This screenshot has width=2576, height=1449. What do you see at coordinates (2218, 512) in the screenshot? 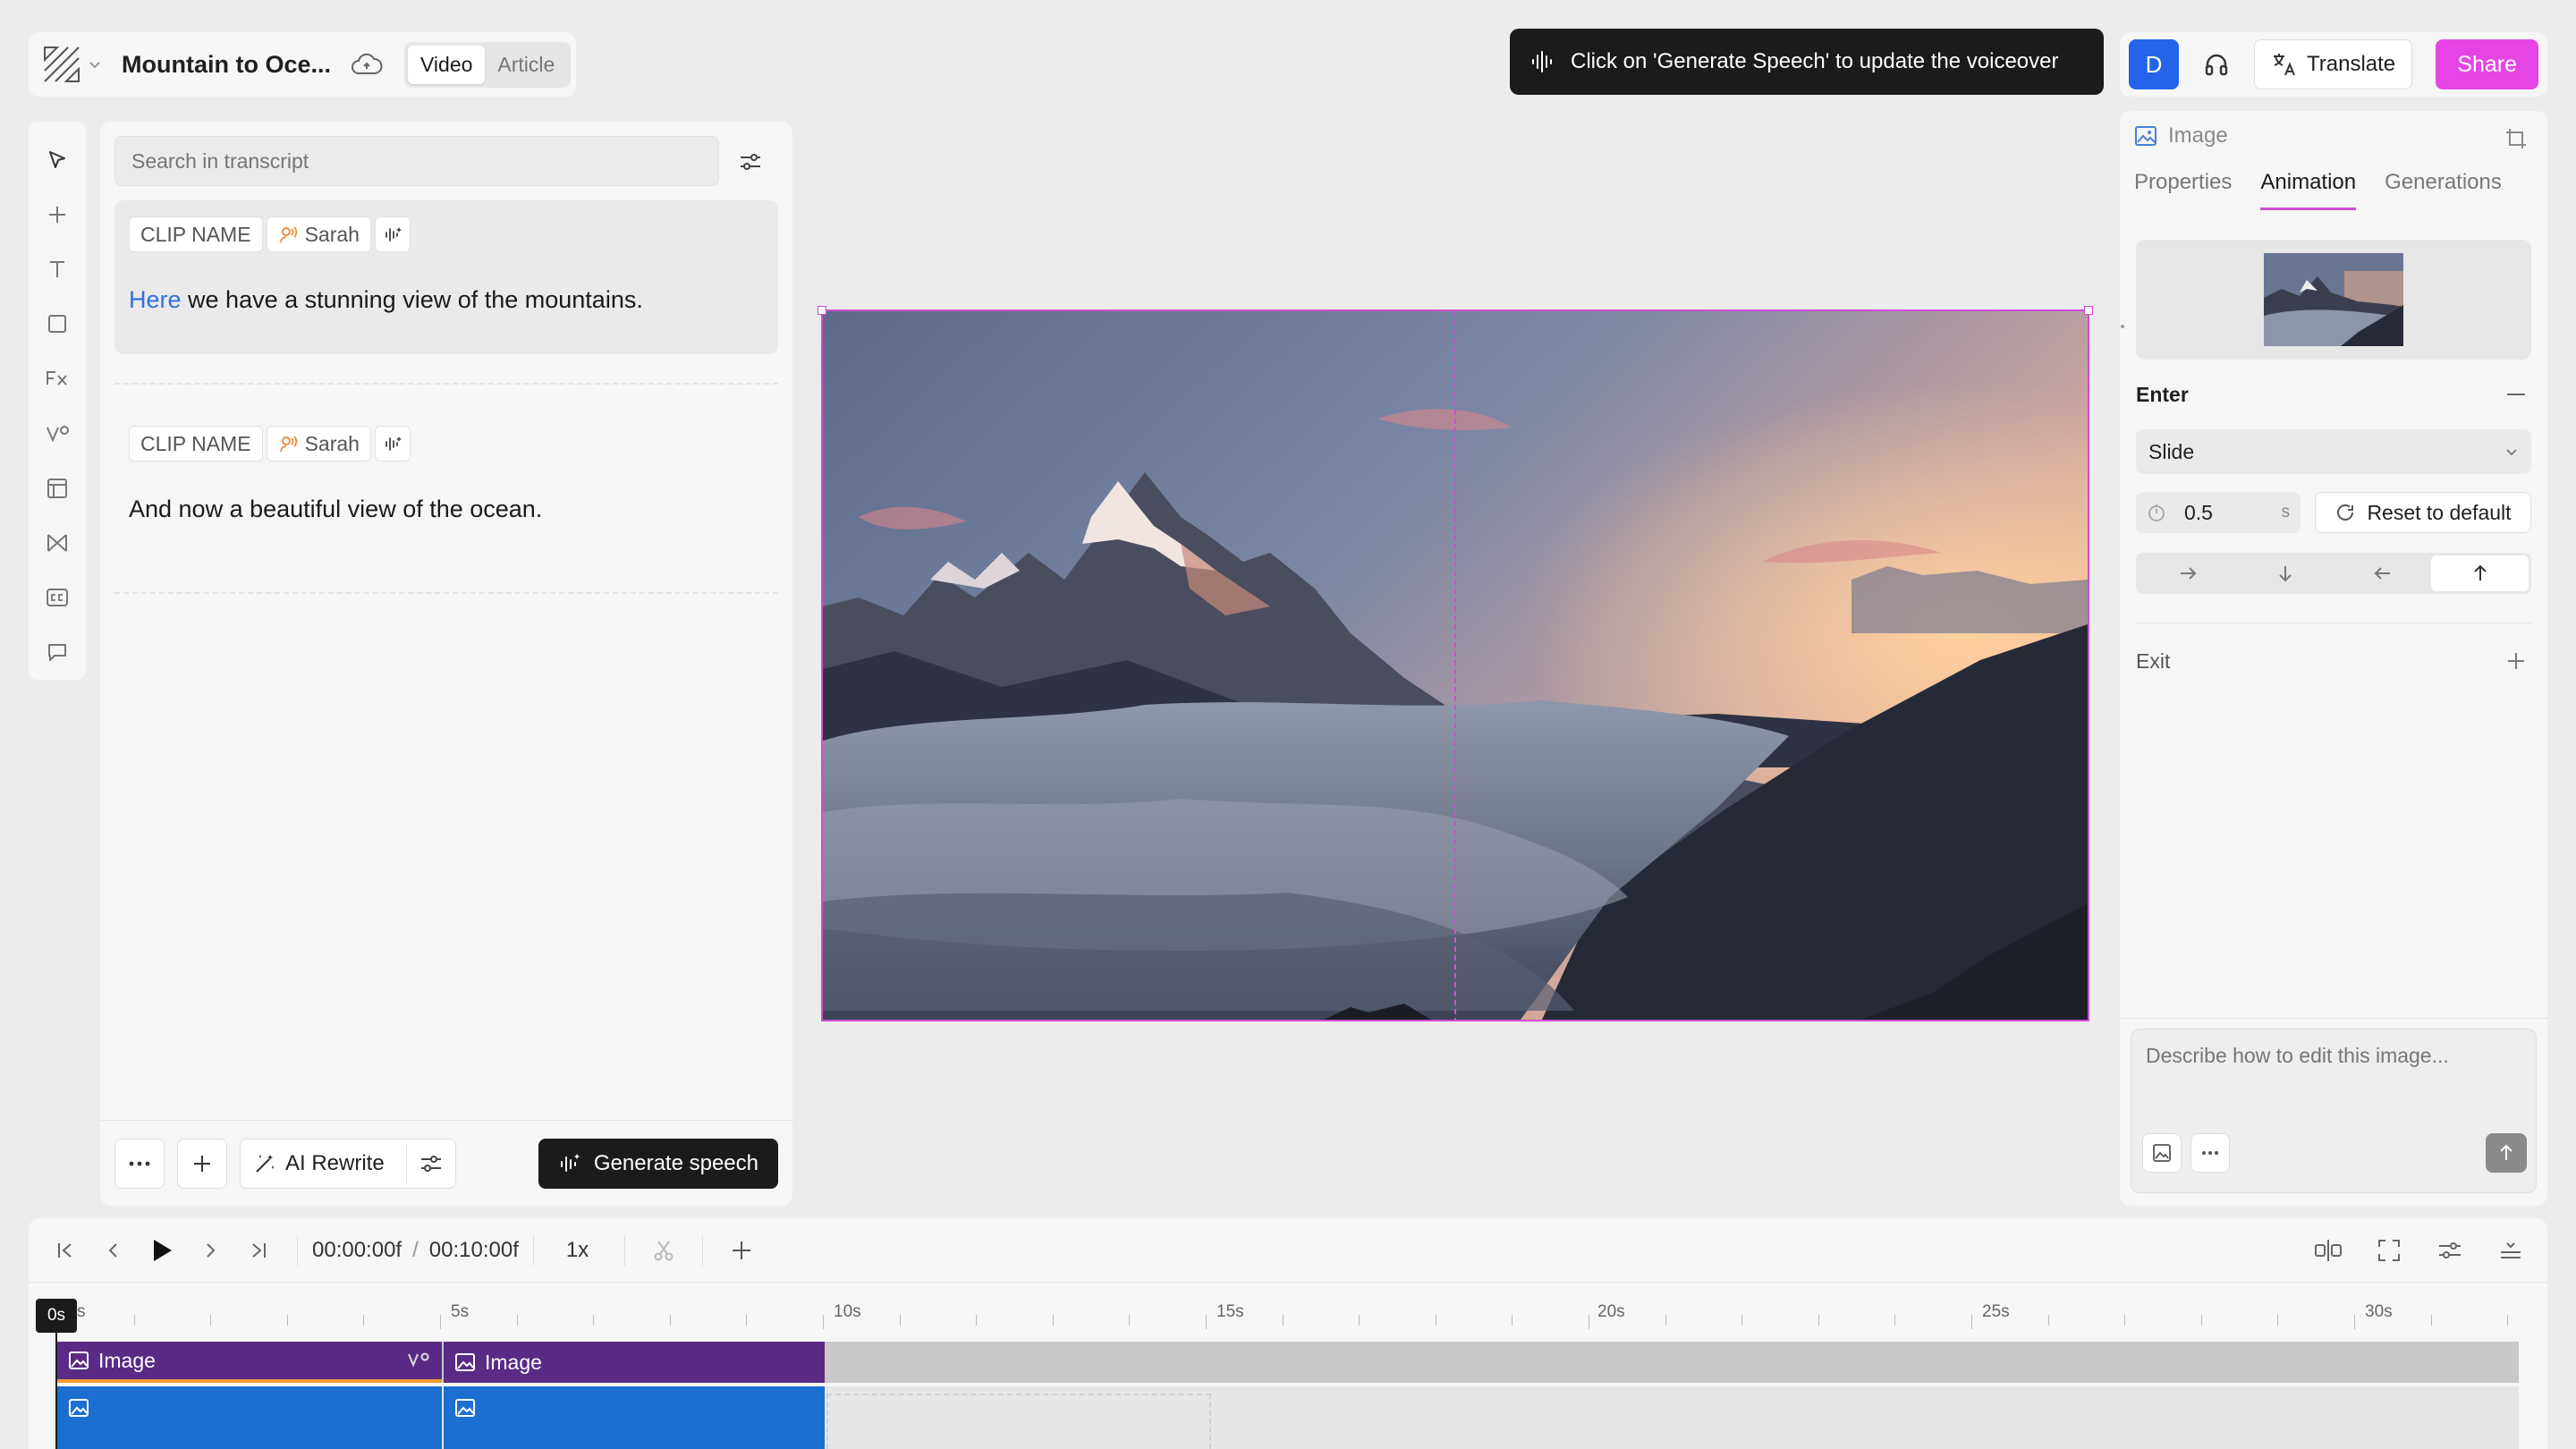
I see `duration-input: 0.5 s` at bounding box center [2218, 512].